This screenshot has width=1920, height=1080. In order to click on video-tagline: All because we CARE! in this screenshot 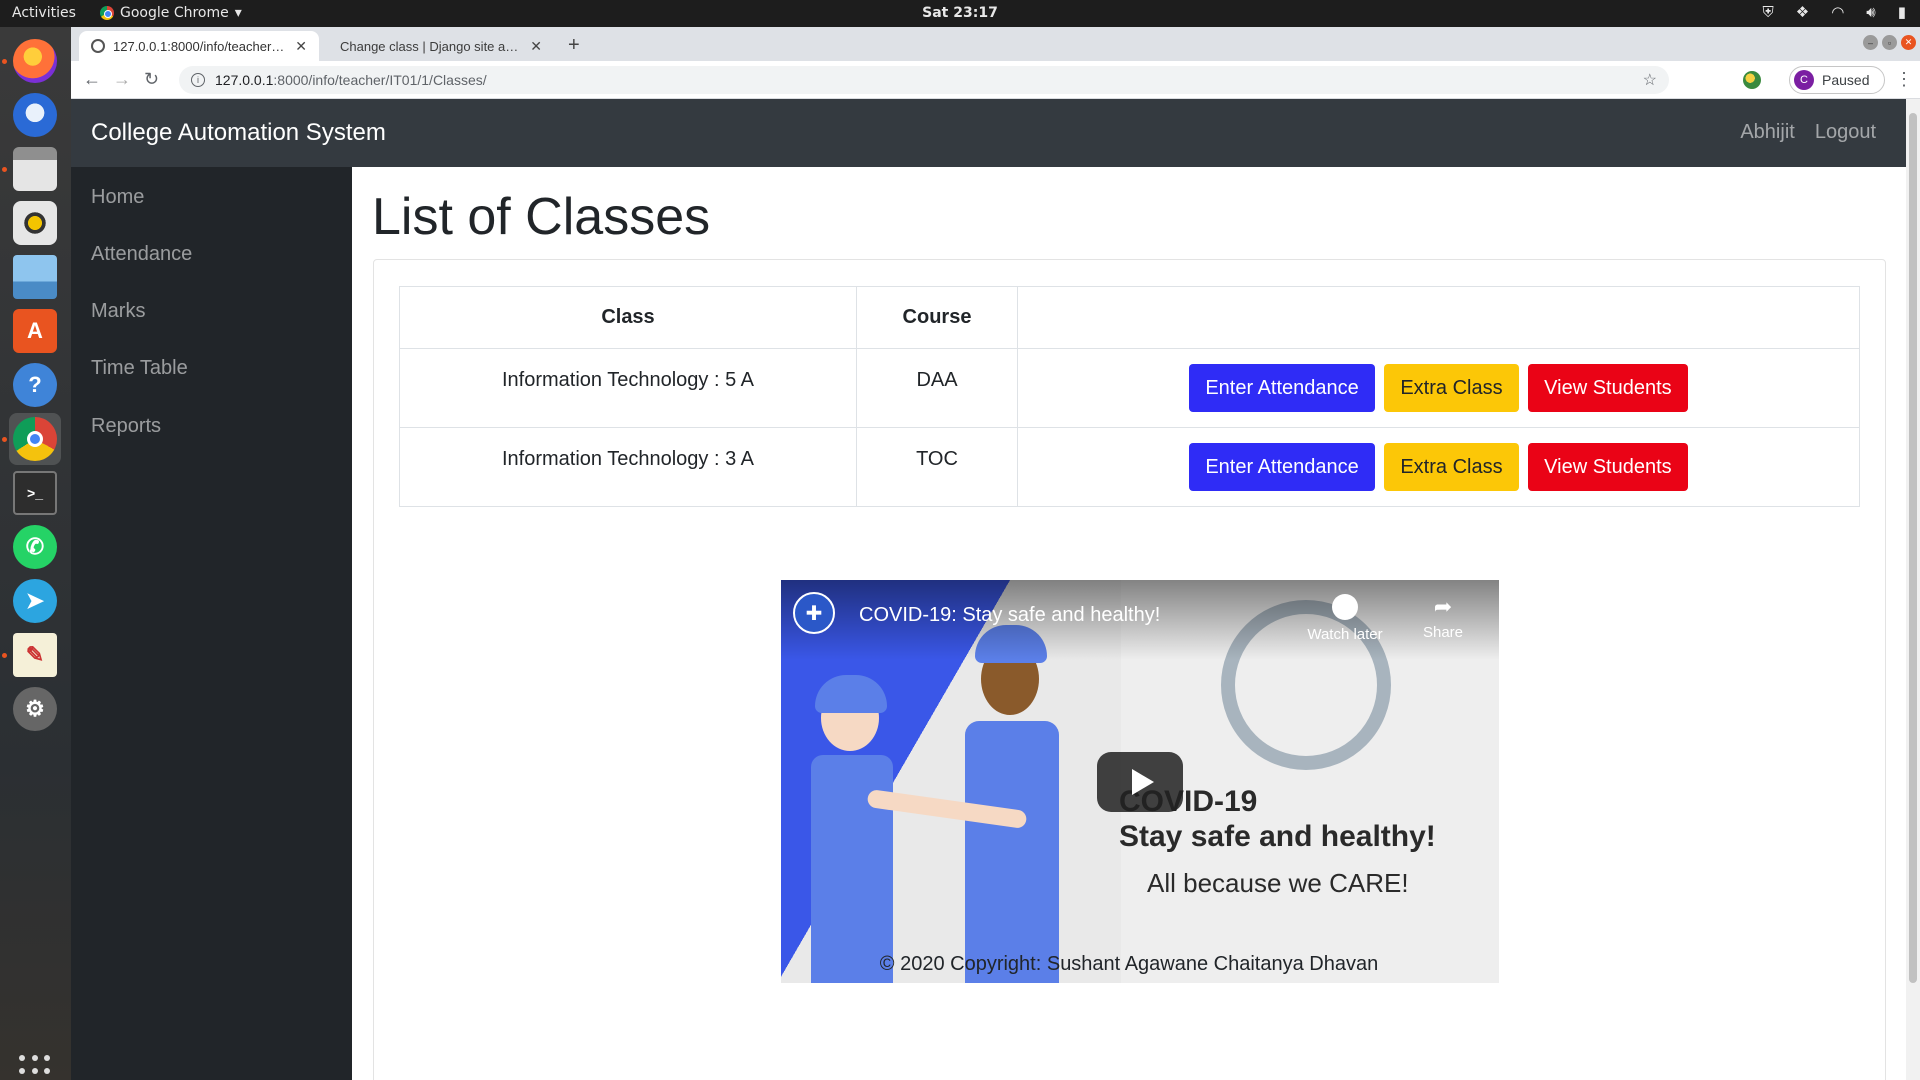, I will do `click(1278, 883)`.